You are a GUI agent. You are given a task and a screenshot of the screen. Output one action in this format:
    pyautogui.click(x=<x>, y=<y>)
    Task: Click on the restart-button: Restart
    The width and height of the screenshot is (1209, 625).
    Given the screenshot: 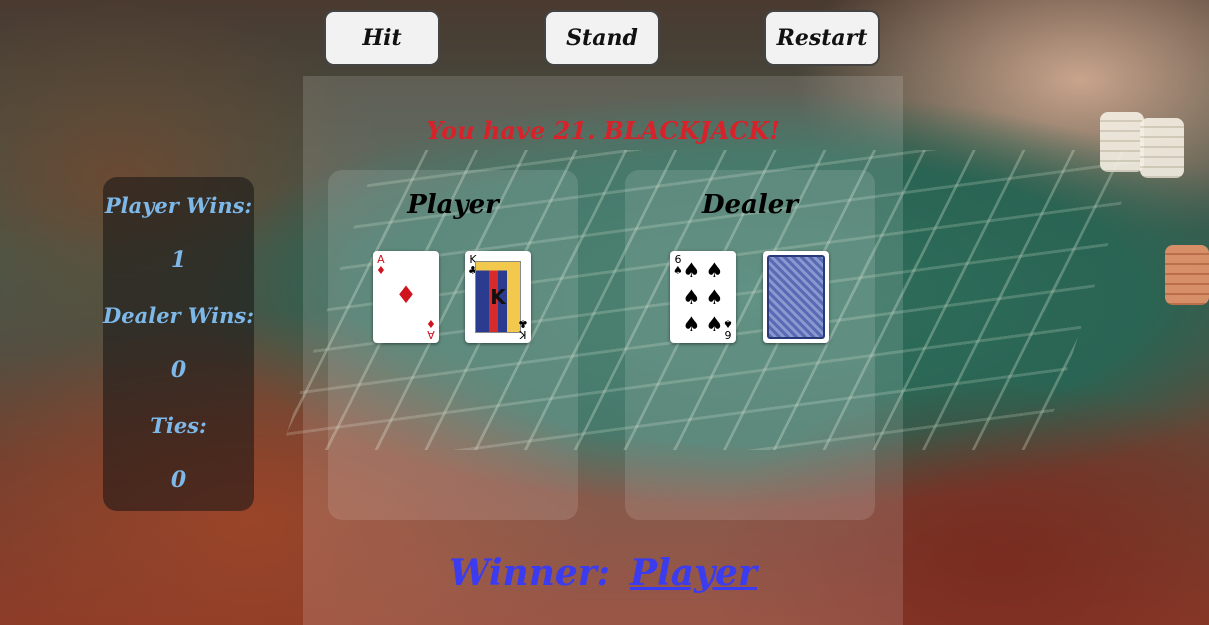 What is the action you would take?
    pyautogui.click(x=822, y=38)
    